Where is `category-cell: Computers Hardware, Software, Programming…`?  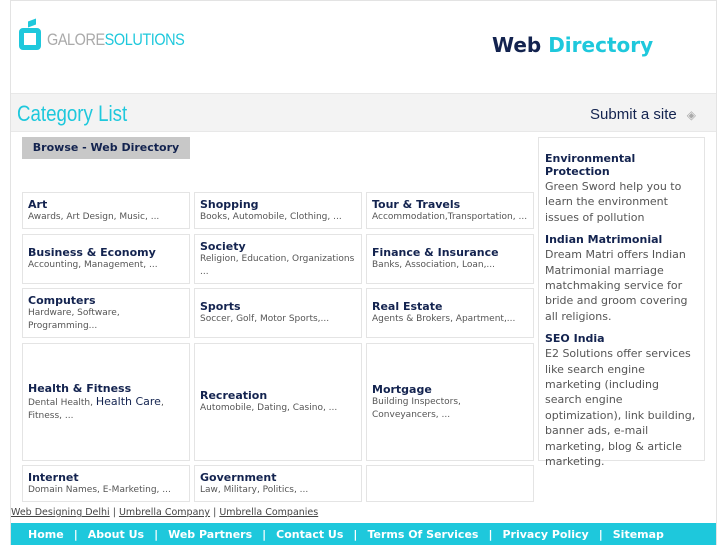
category-cell: Computers Hardware, Software, Programming… is located at coordinates (106, 313).